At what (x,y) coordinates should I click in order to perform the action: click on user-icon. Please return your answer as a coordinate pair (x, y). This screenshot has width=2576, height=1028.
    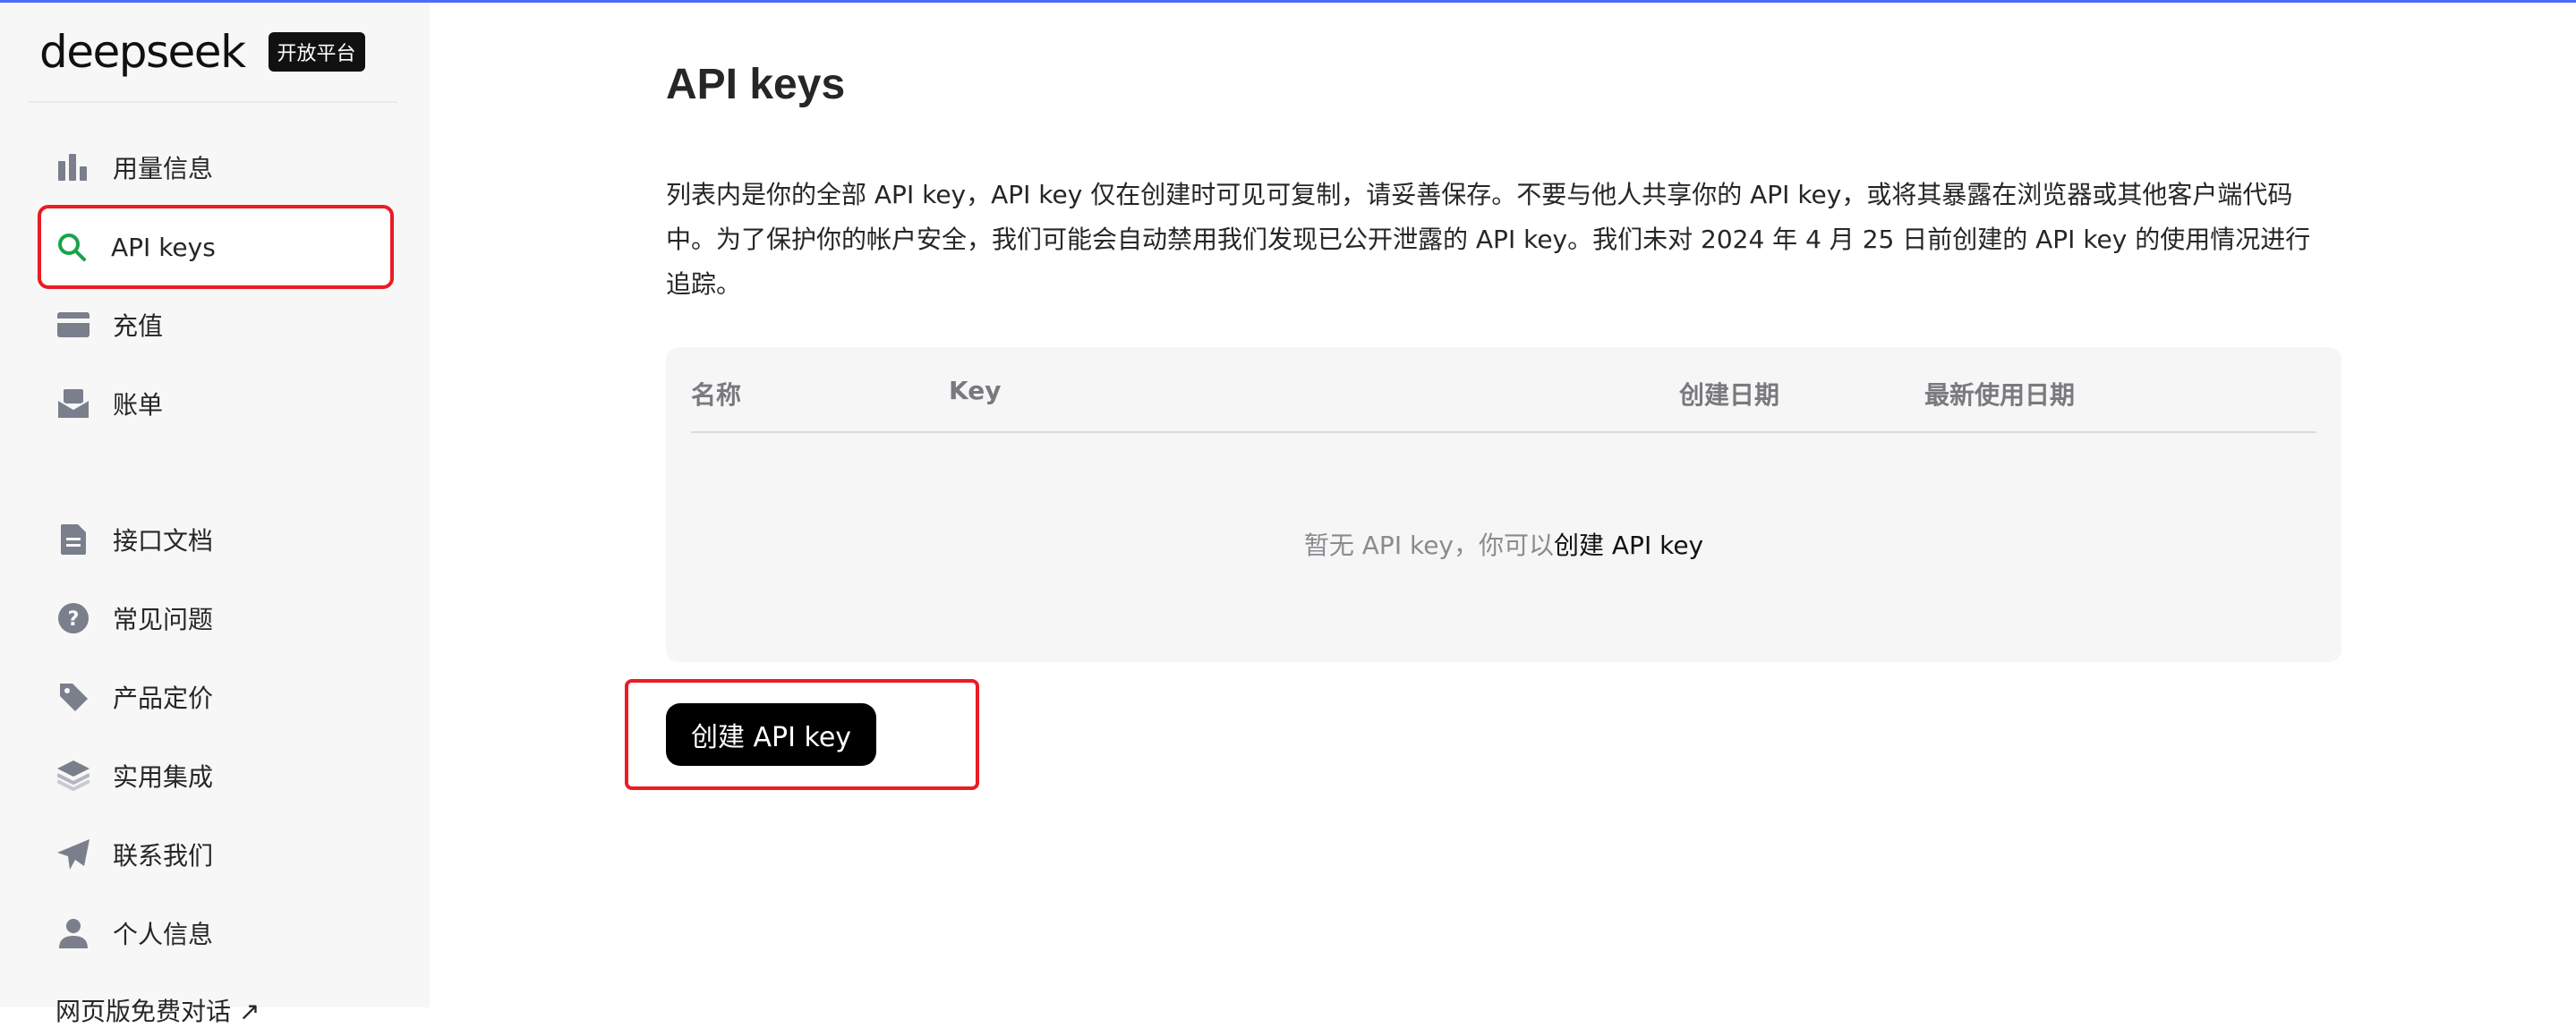
    Looking at the image, I should click on (73, 933).